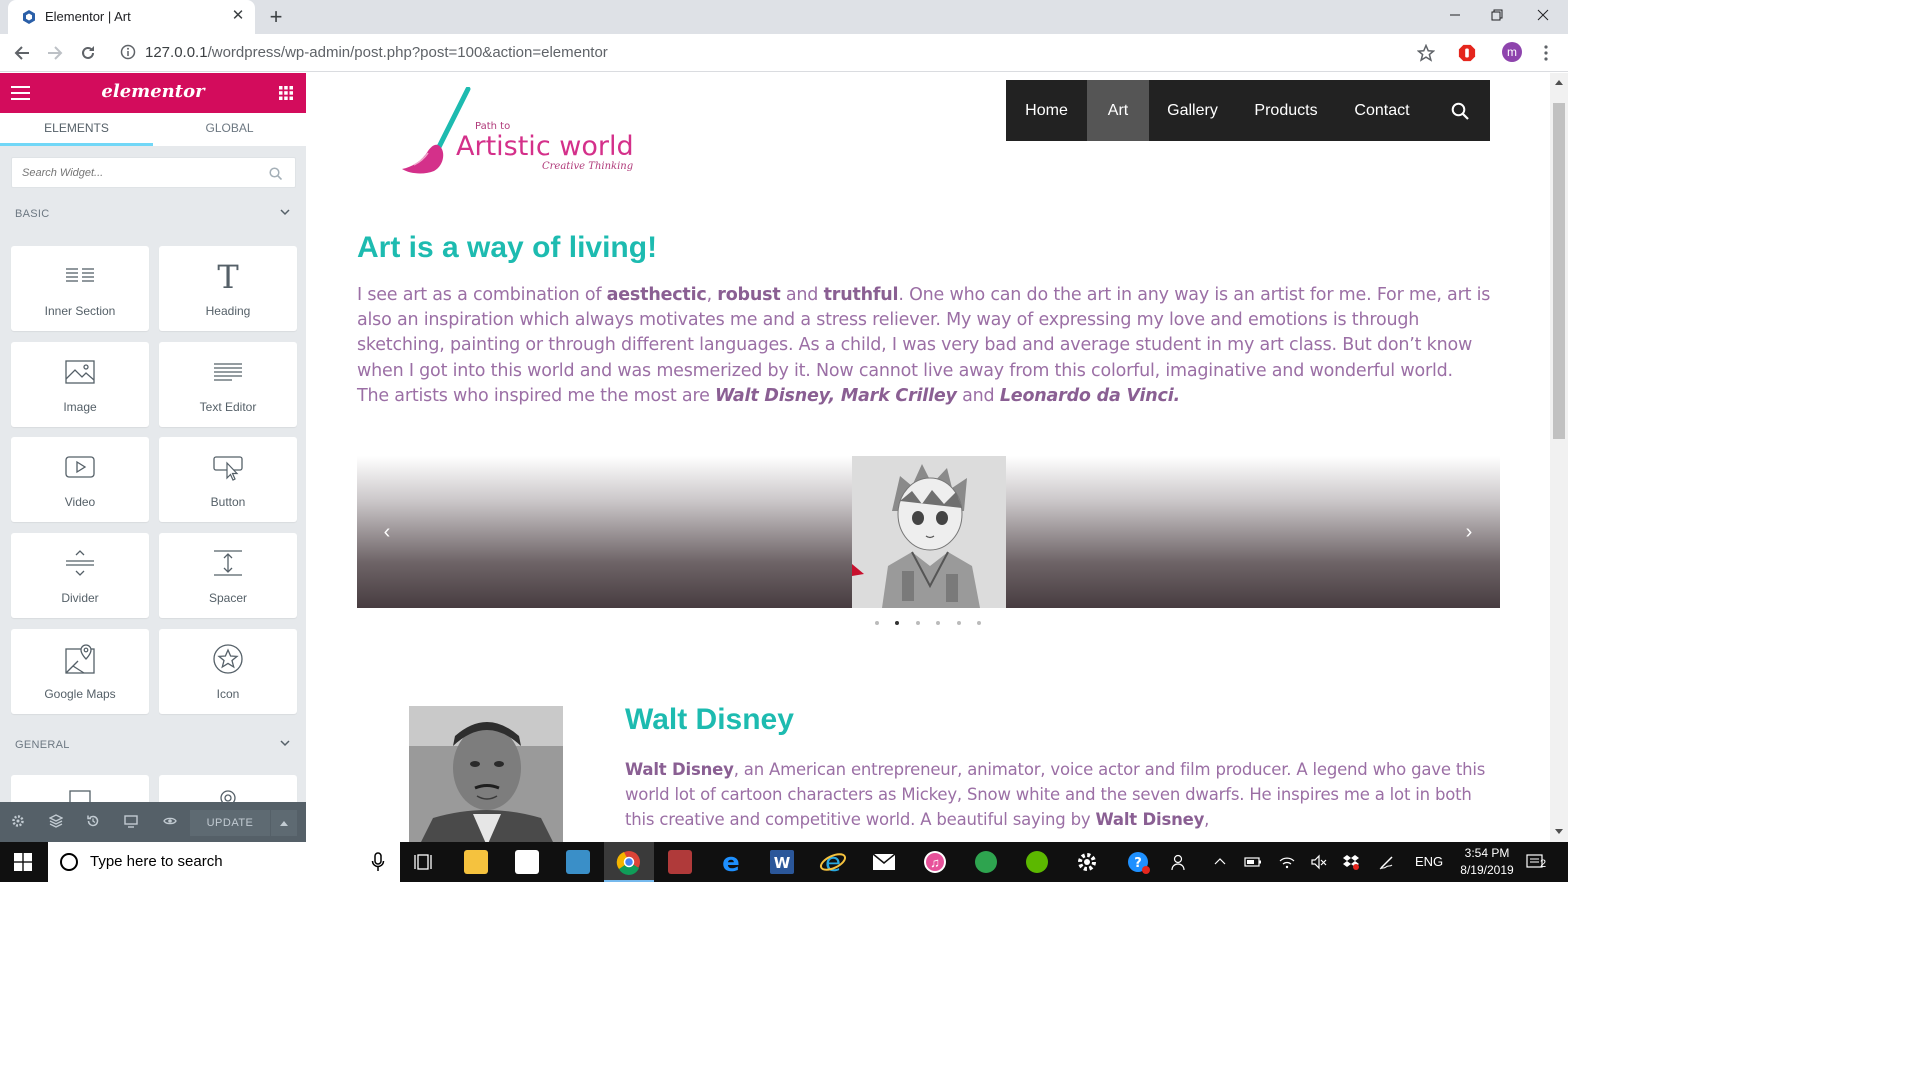  Describe the element at coordinates (1429, 861) in the screenshot. I see `language-indicator: ENG` at that location.